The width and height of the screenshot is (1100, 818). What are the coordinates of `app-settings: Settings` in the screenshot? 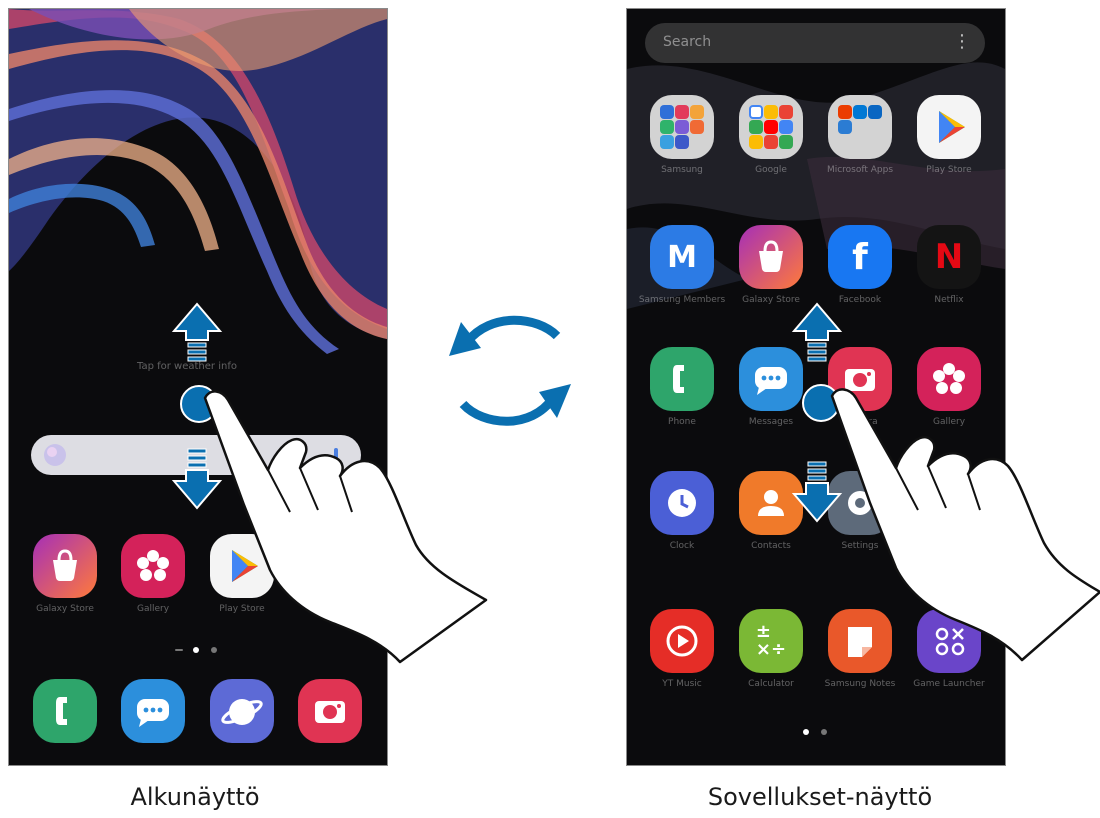 It's located at (860, 511).